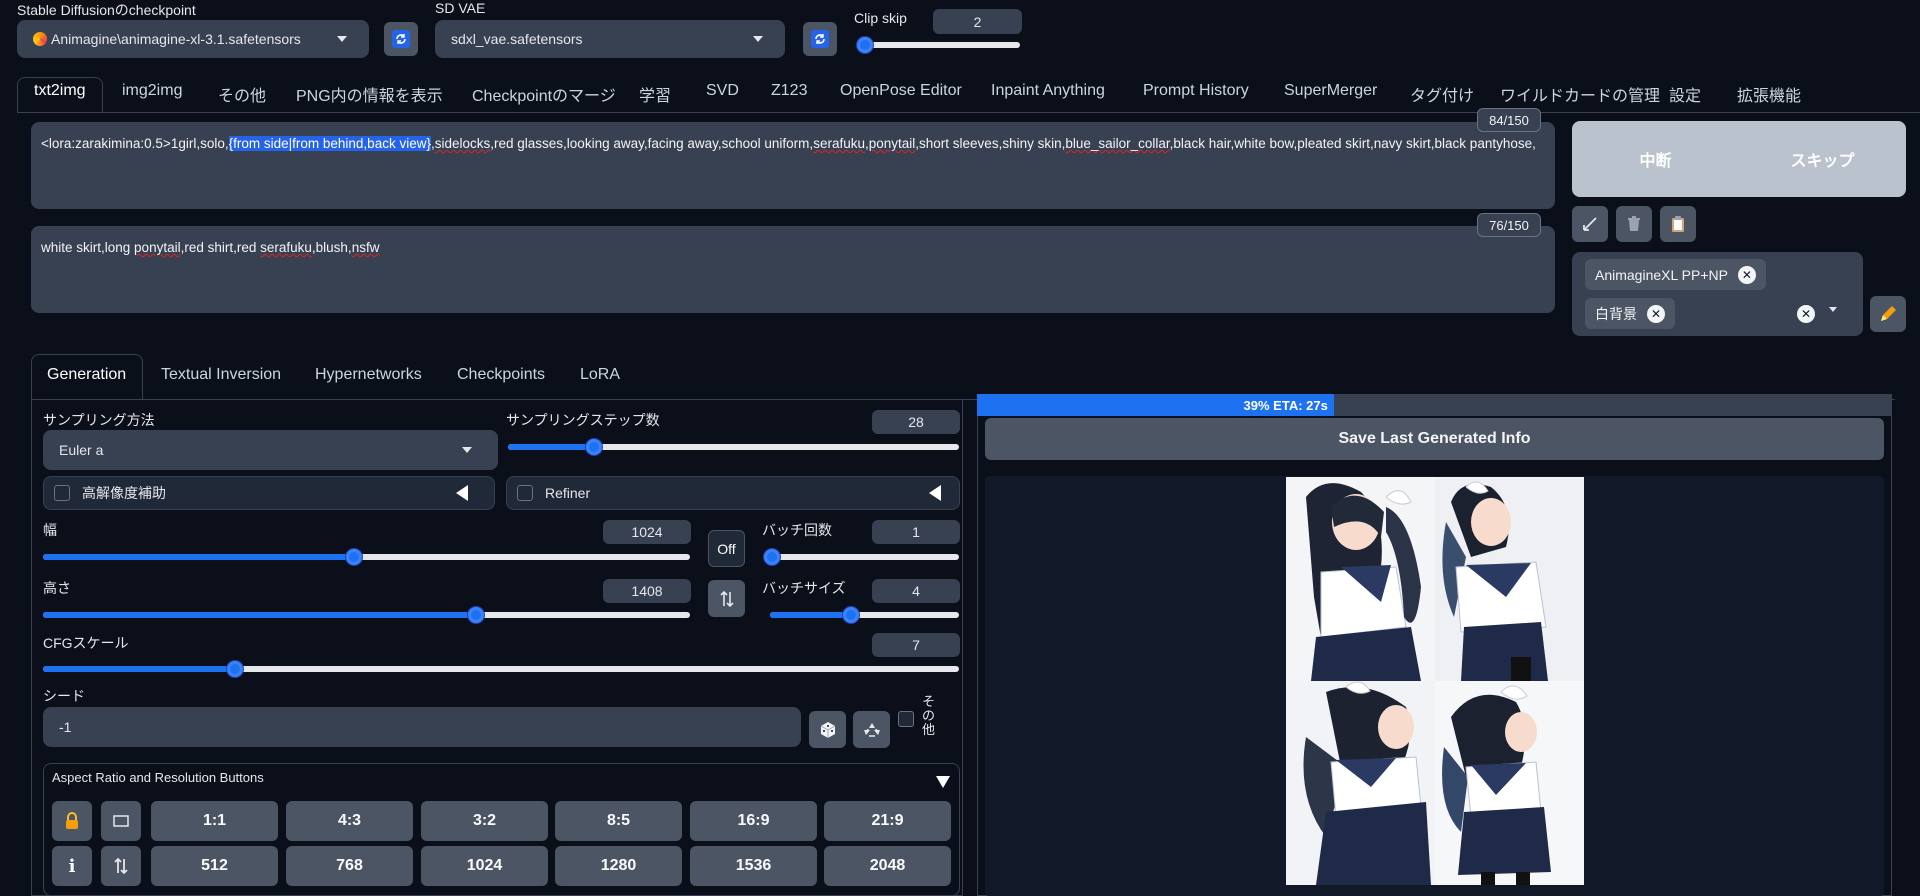 The image size is (1920, 896). What do you see at coordinates (733, 493) in the screenshot?
I see `refiner-accordion: Refiner` at bounding box center [733, 493].